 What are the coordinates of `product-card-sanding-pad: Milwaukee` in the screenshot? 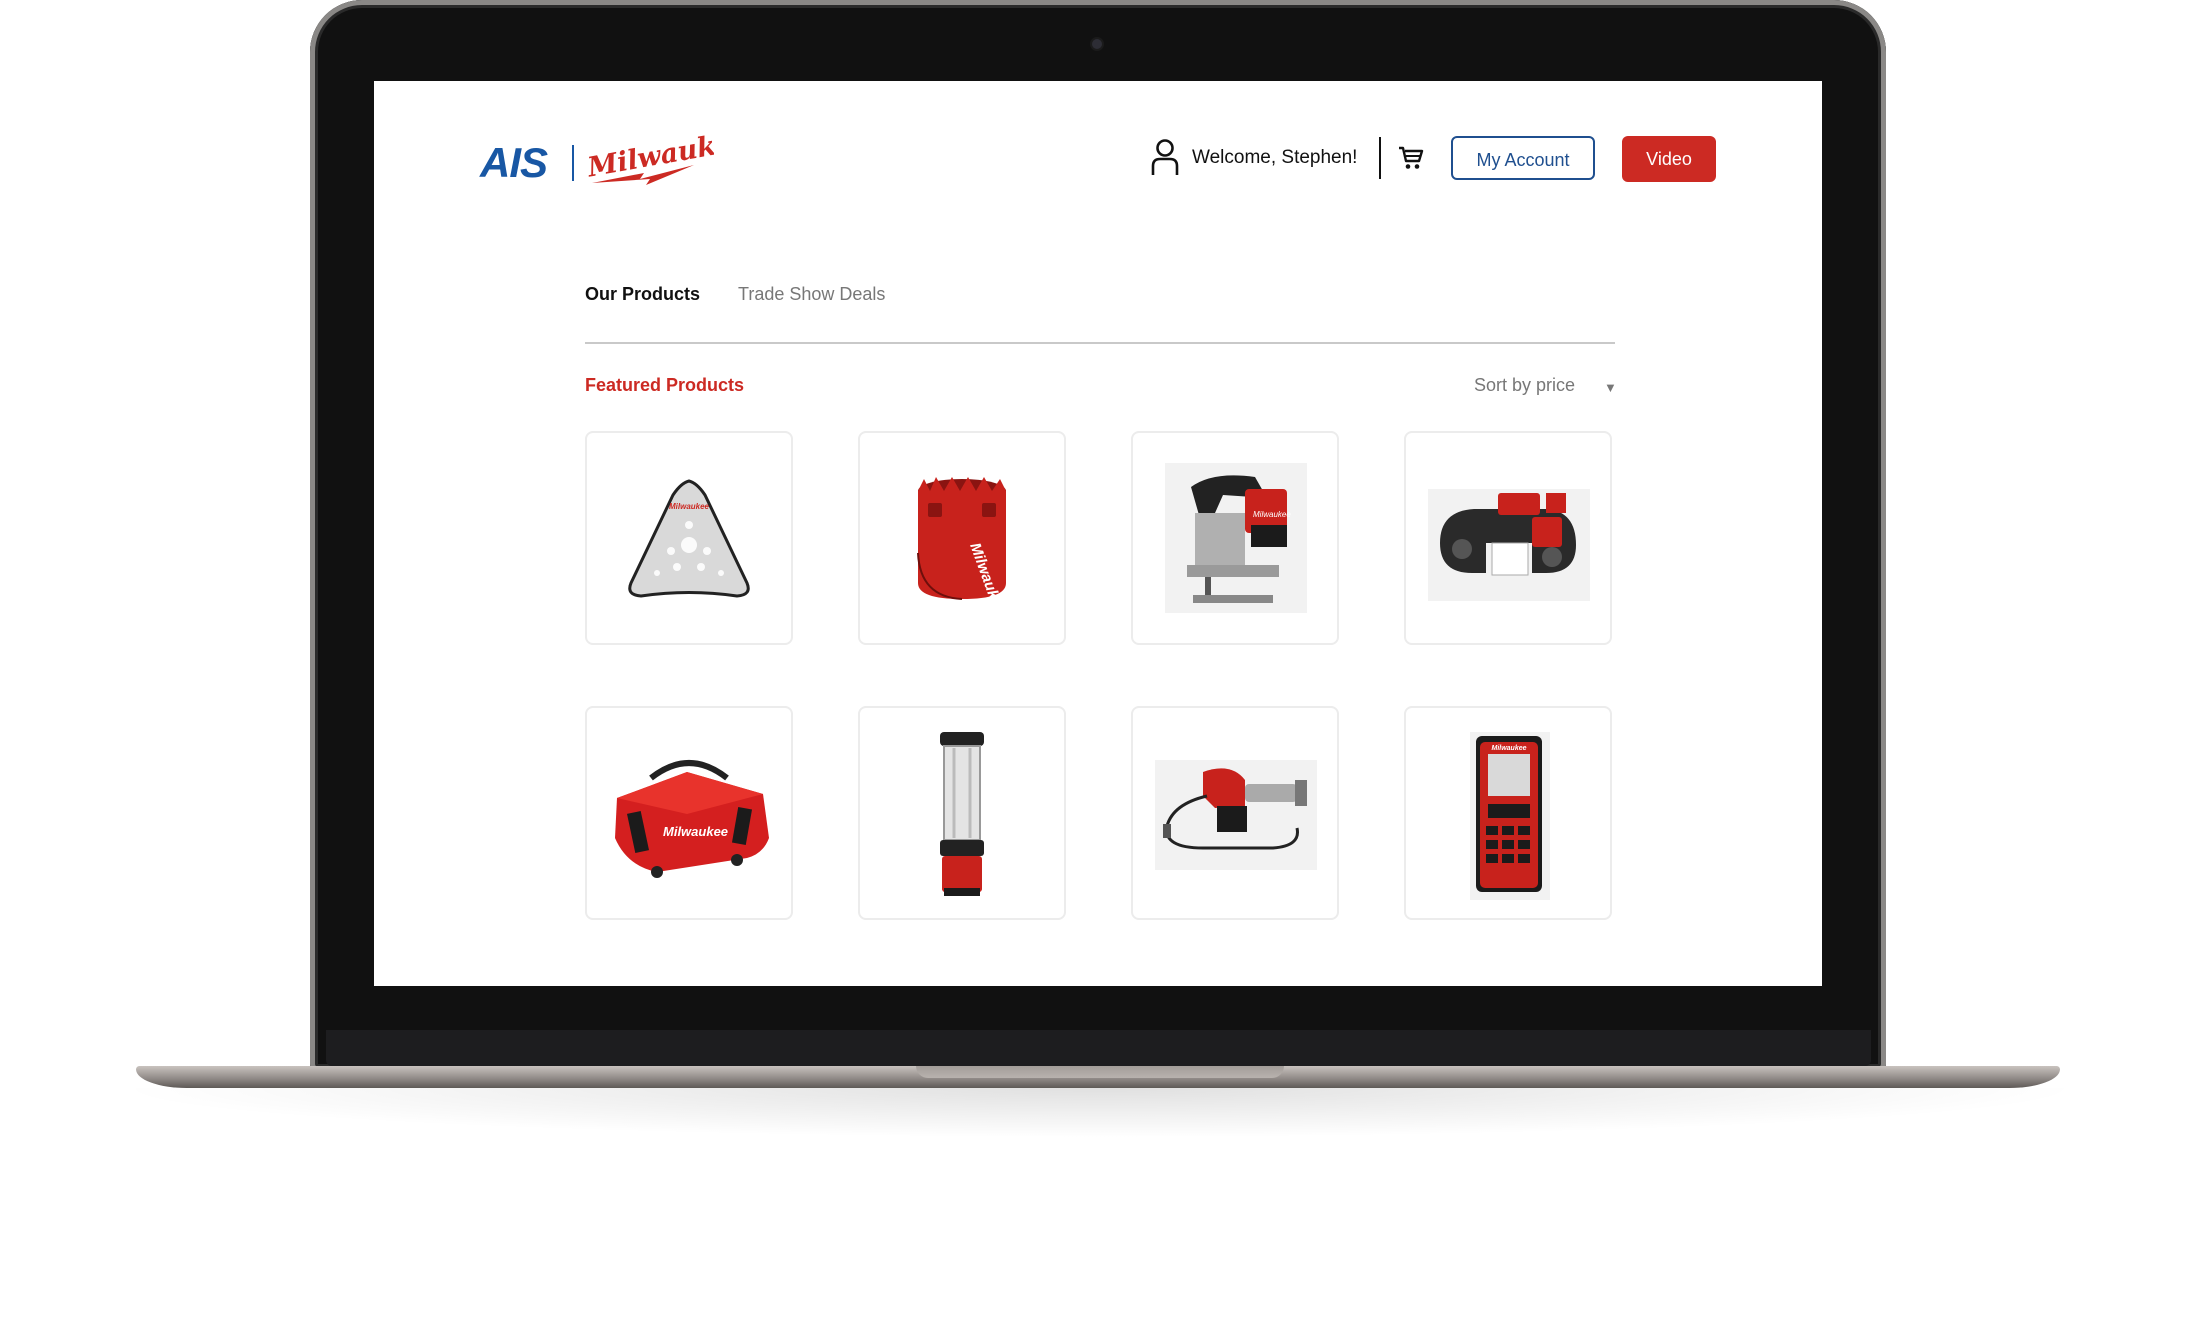 It's located at (689, 538).